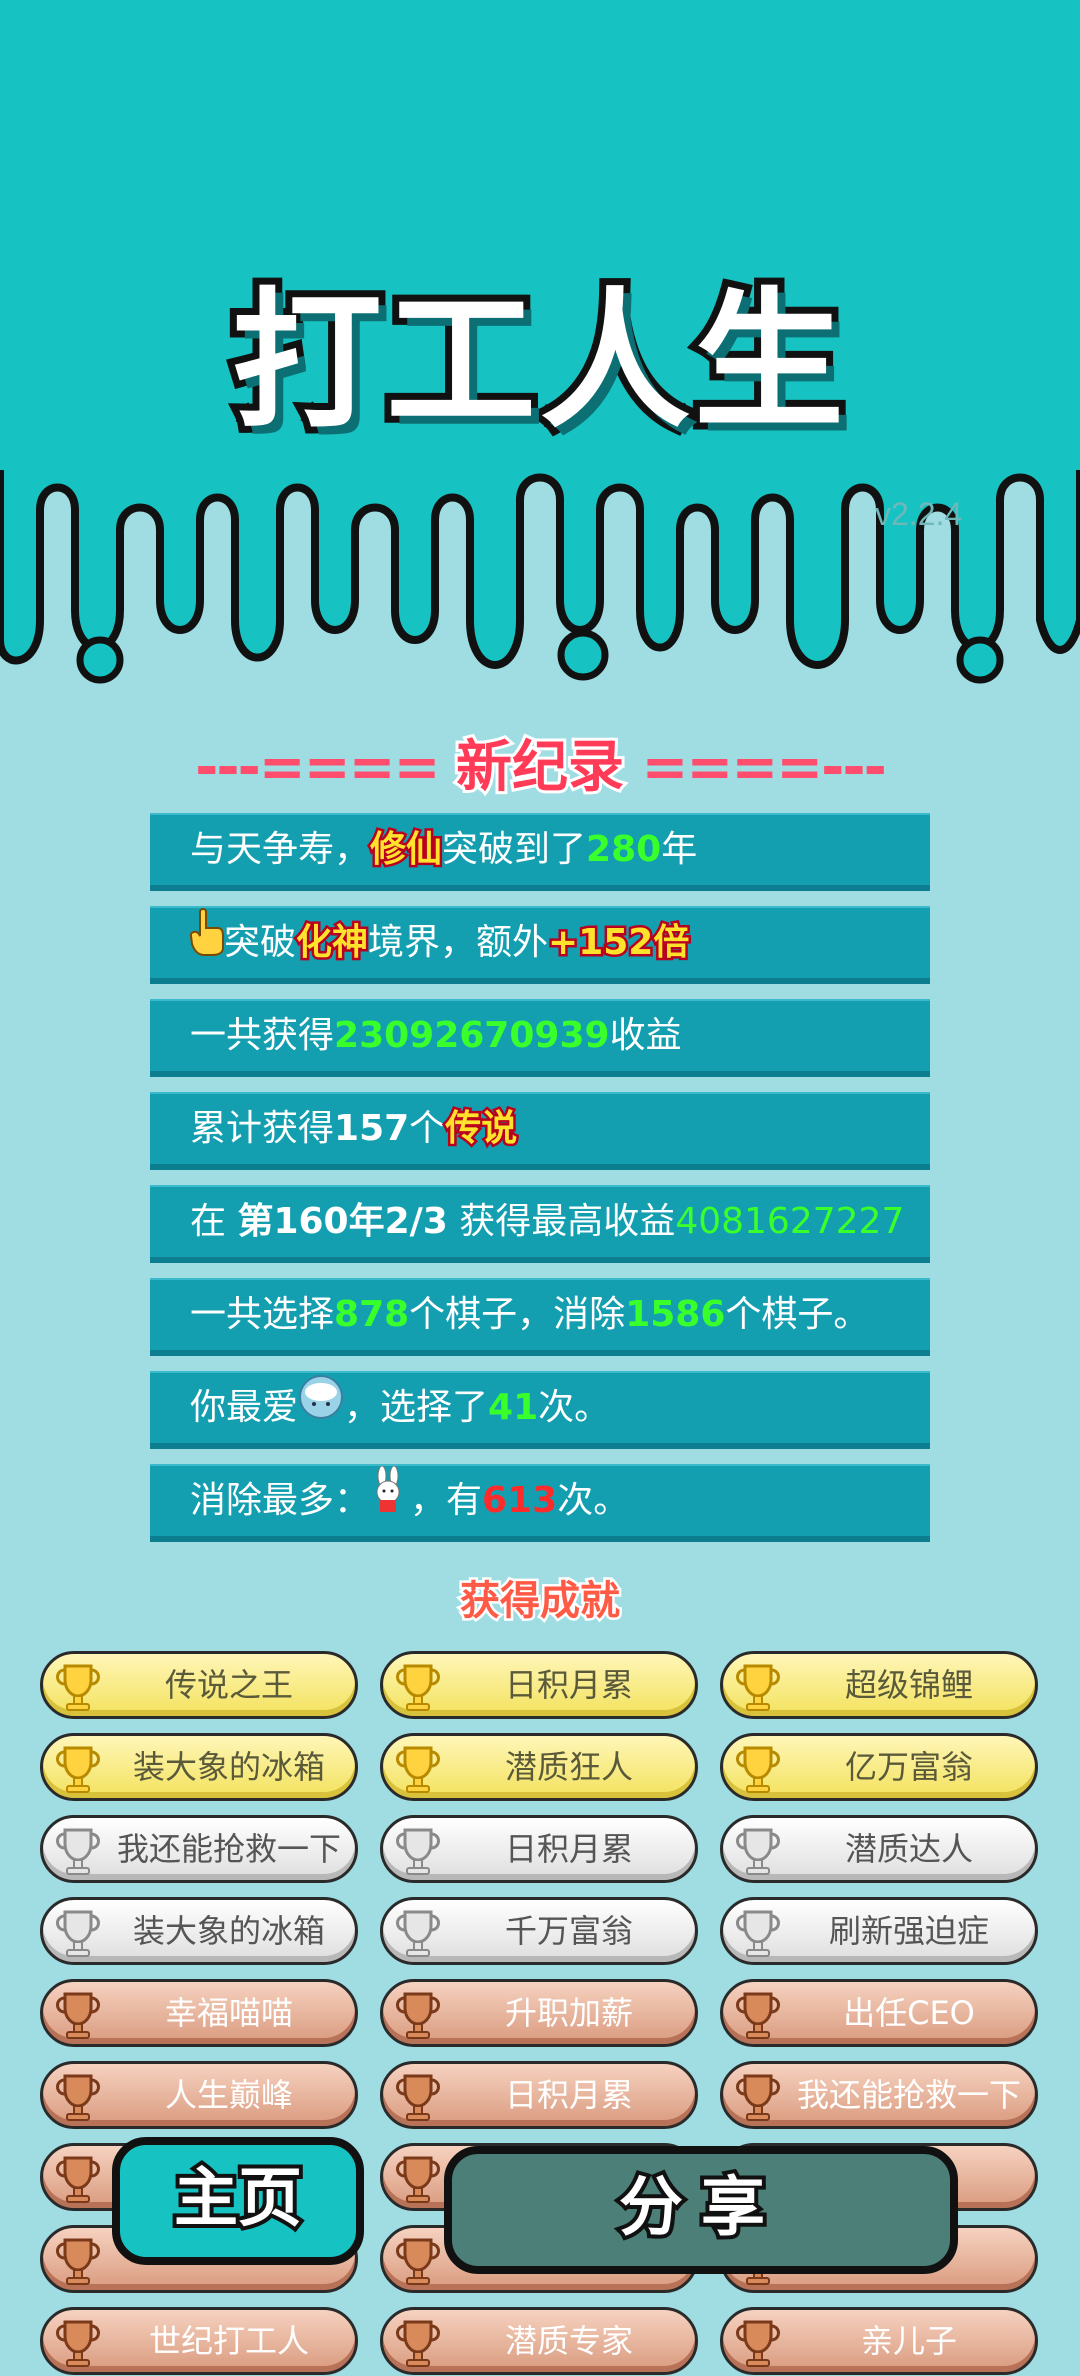 The width and height of the screenshot is (1080, 2376). Describe the element at coordinates (574, 1407) in the screenshot. I see `row-text: 次。` at that location.